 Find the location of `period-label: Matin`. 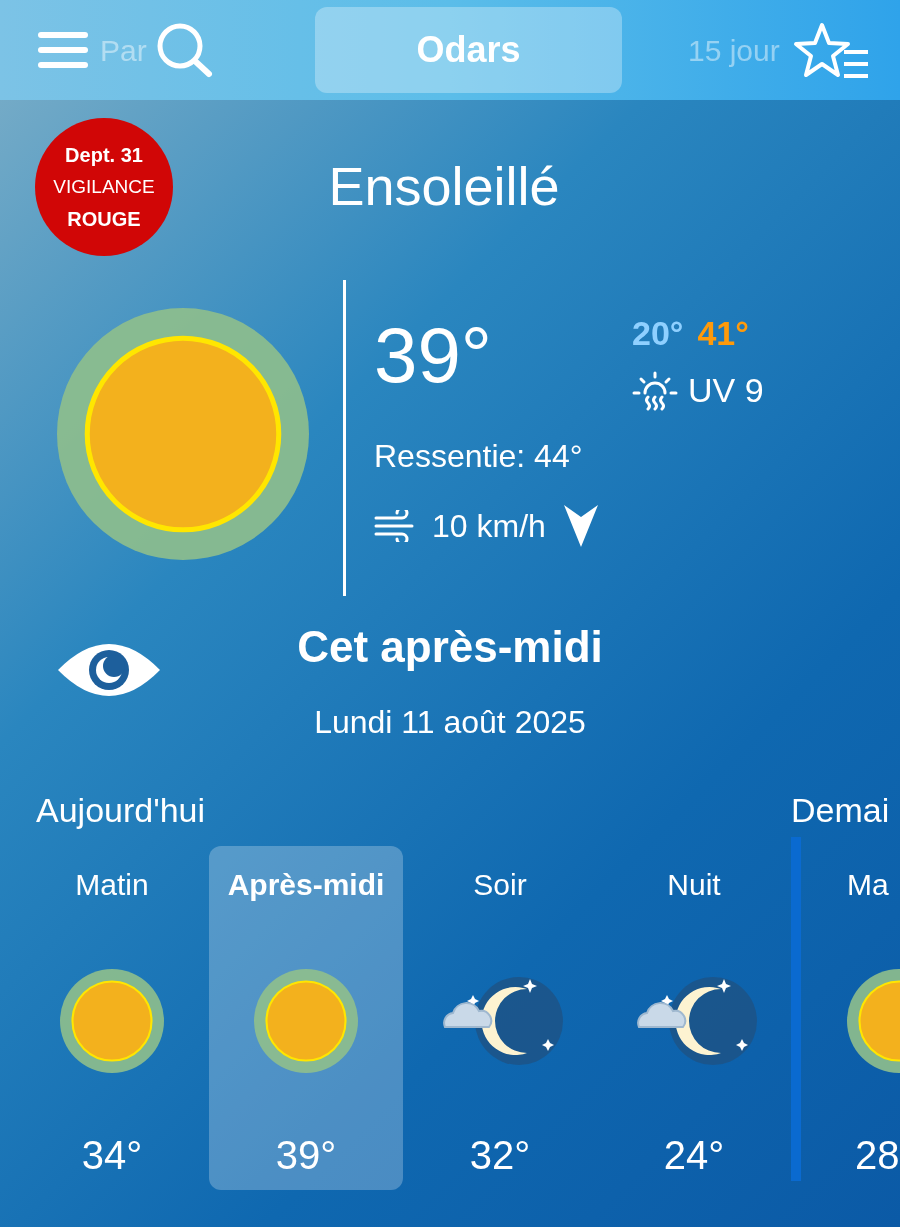

period-label: Matin is located at coordinates (112, 885).